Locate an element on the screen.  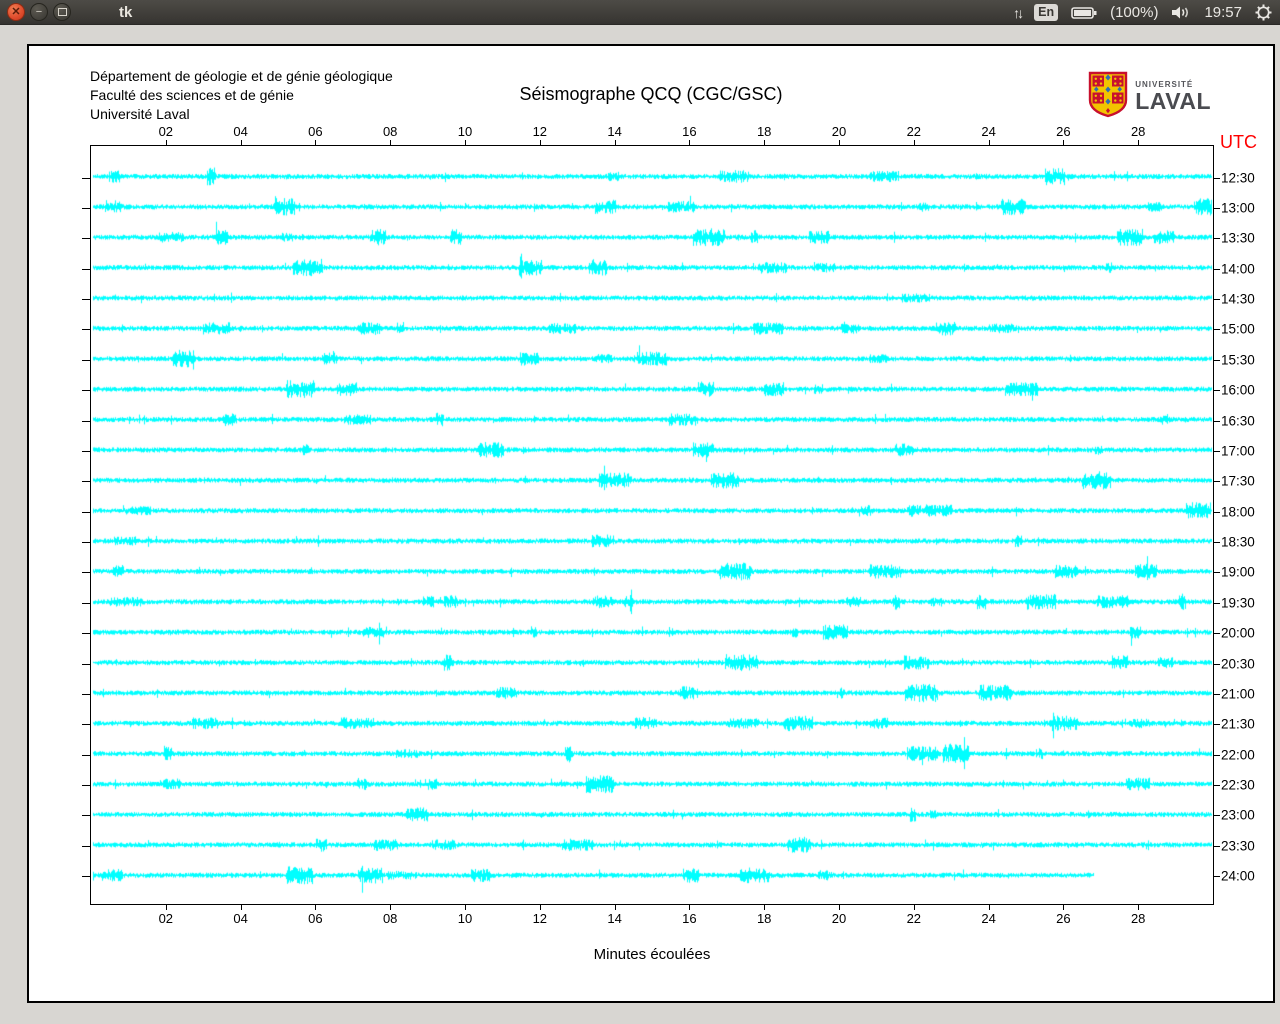
universite-laval-logo: UNIVERSITÉ LAVAL is located at coordinates (1149, 97).